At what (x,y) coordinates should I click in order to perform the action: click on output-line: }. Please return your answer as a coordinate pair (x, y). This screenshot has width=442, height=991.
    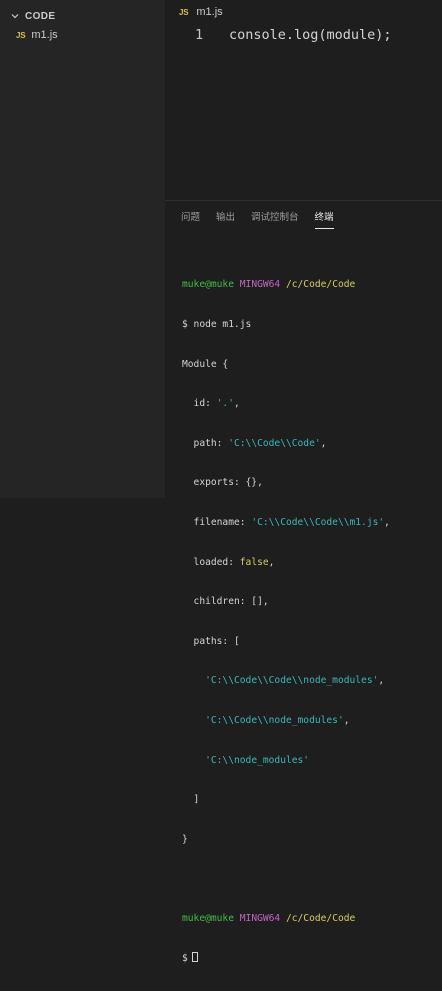
    Looking at the image, I should click on (185, 839).